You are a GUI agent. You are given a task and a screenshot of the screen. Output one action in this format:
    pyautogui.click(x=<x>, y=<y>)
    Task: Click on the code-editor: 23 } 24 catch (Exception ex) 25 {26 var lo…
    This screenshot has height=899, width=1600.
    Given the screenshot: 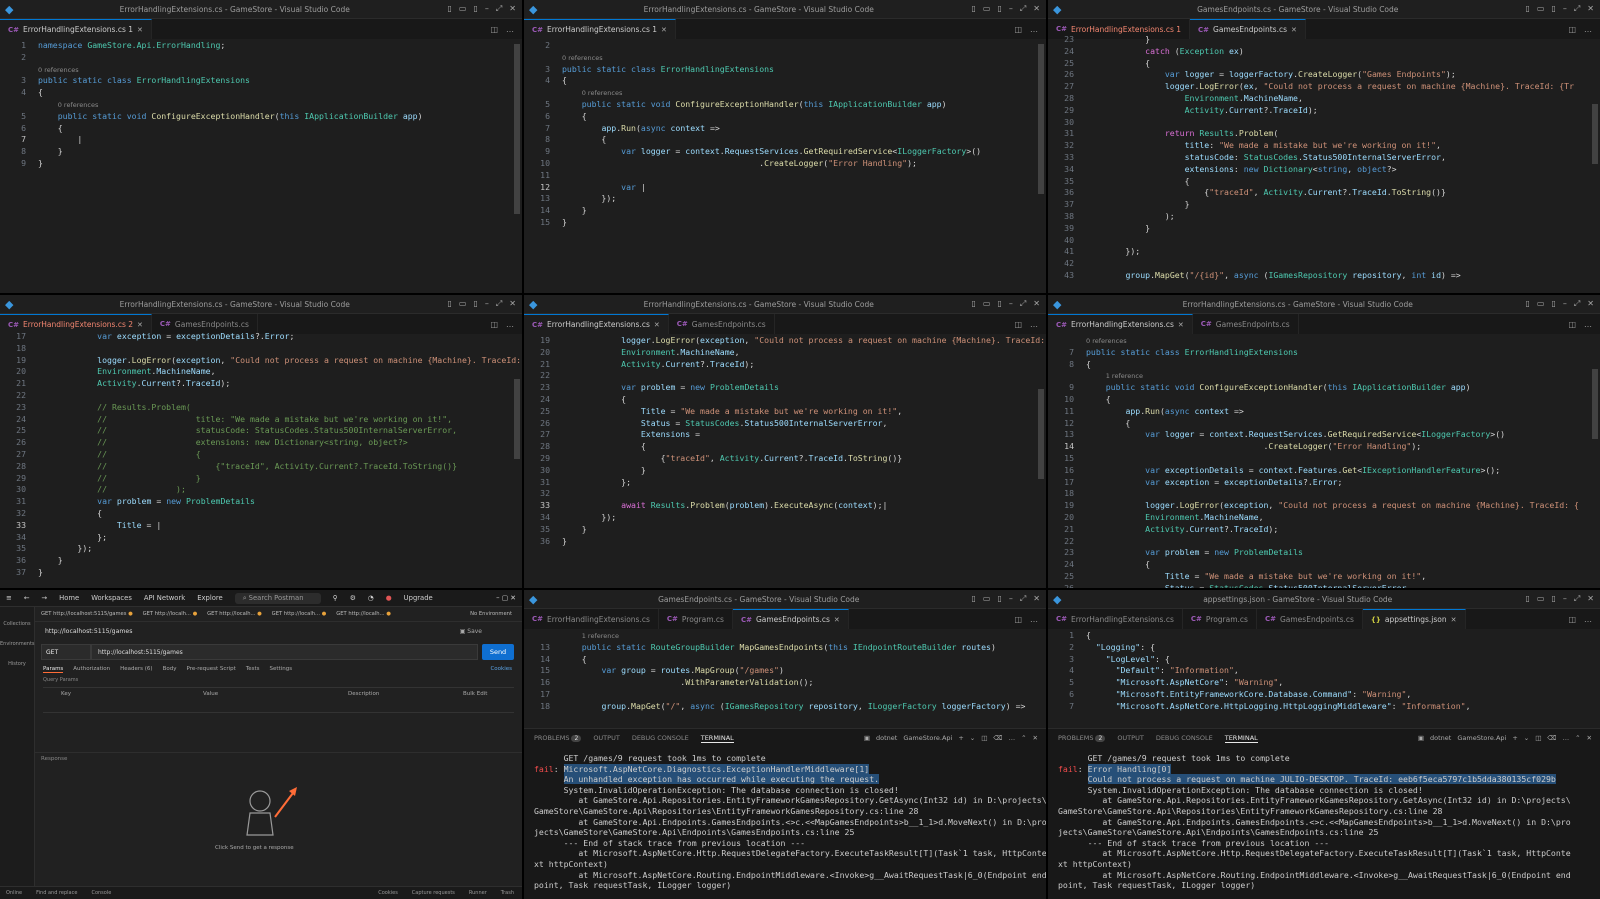 What is the action you would take?
    pyautogui.click(x=1324, y=163)
    